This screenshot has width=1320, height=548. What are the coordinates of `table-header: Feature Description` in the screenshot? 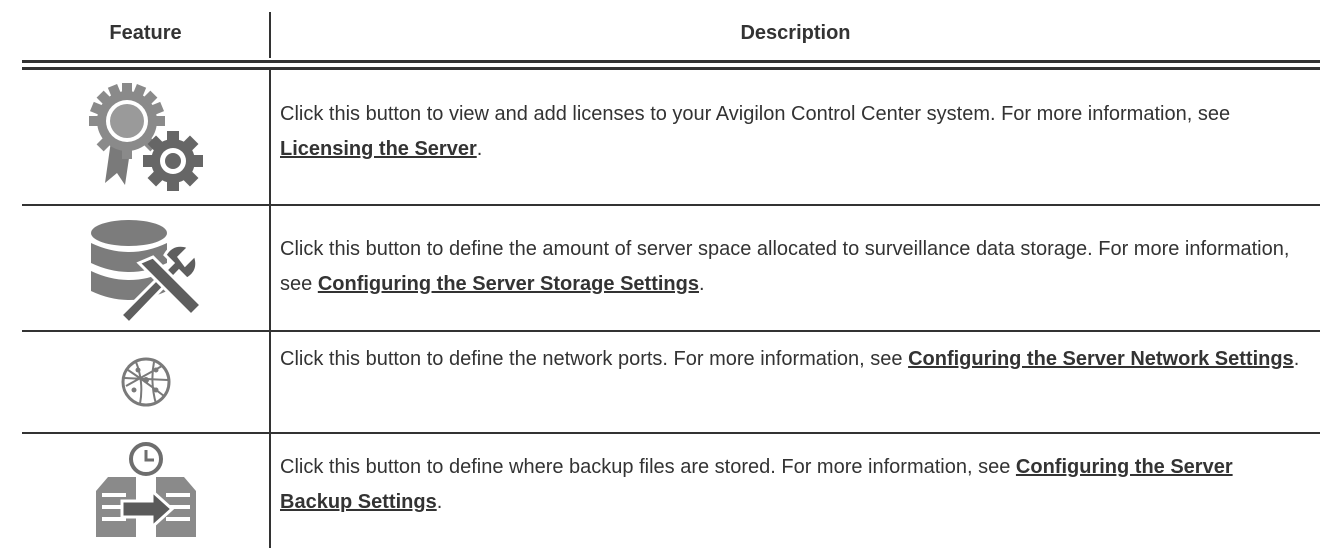 It's located at (671, 31).